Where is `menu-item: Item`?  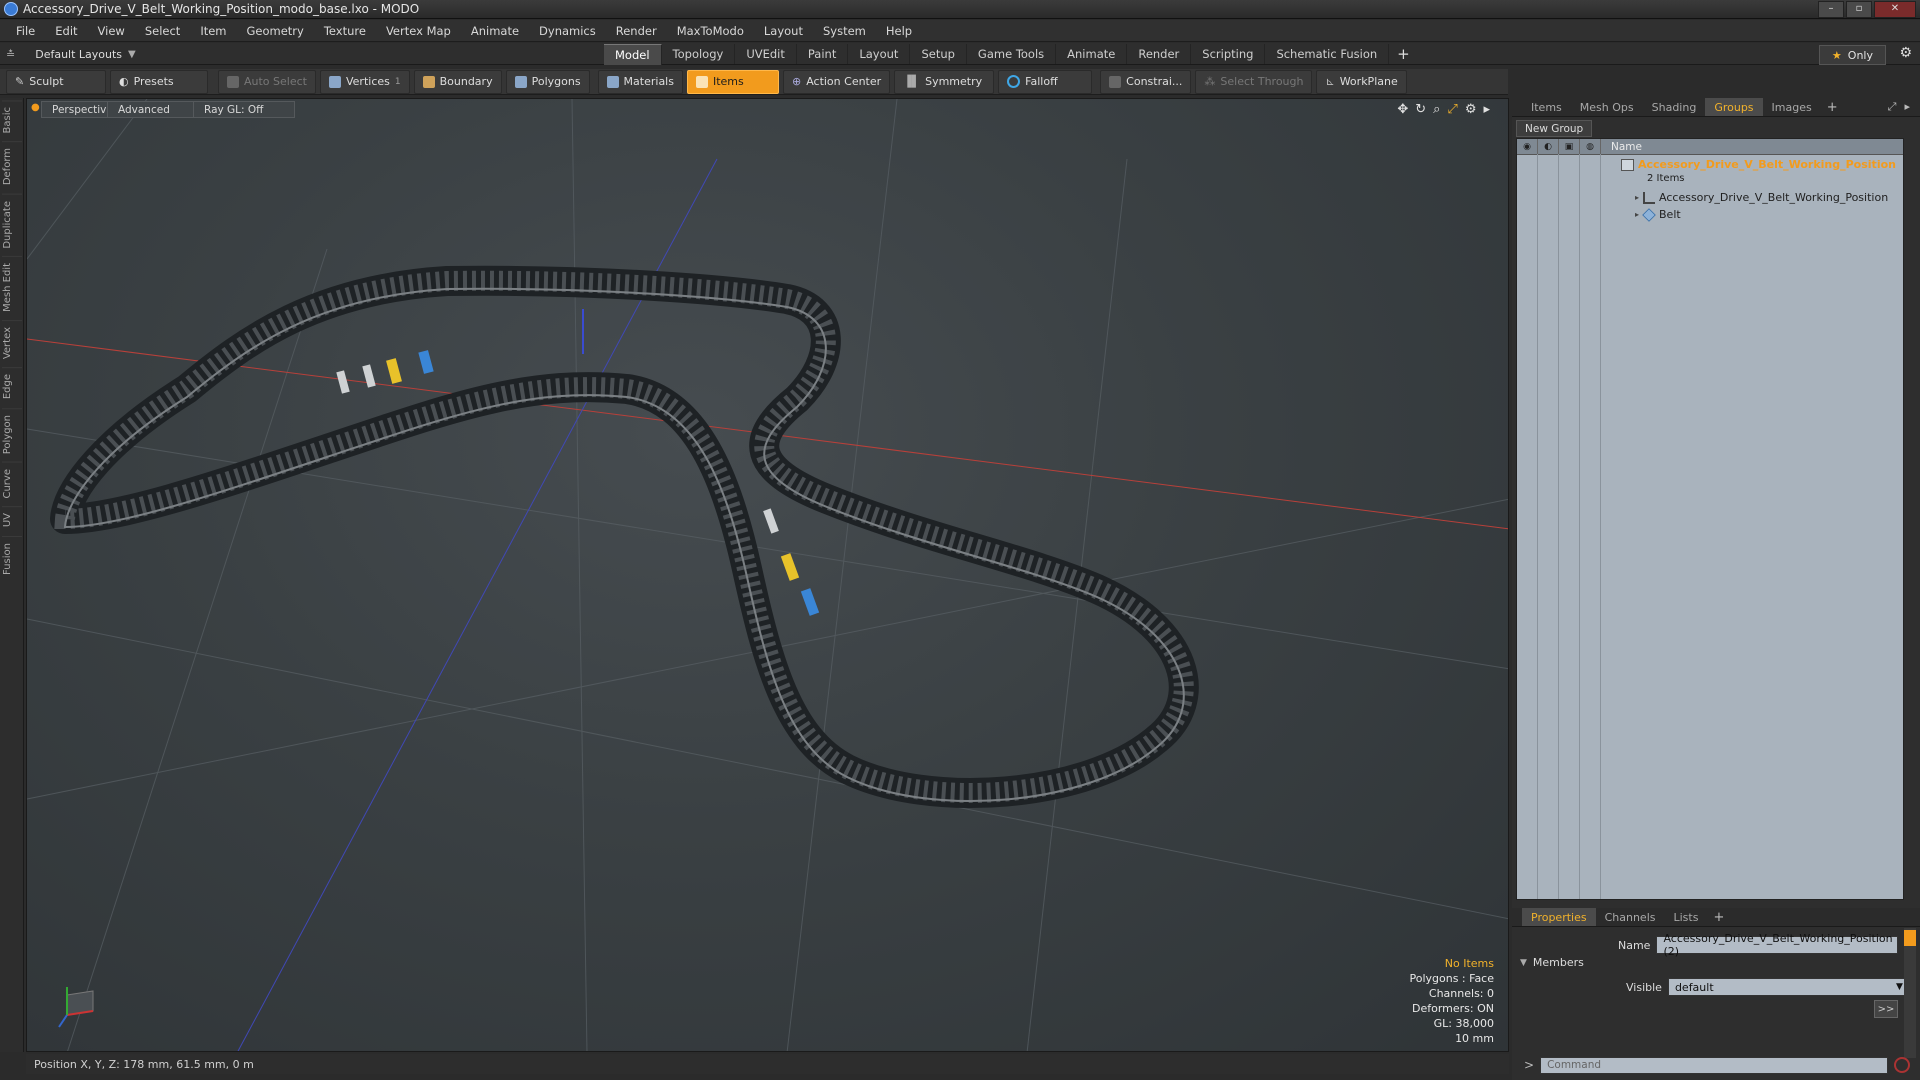 menu-item: Item is located at coordinates (213, 31).